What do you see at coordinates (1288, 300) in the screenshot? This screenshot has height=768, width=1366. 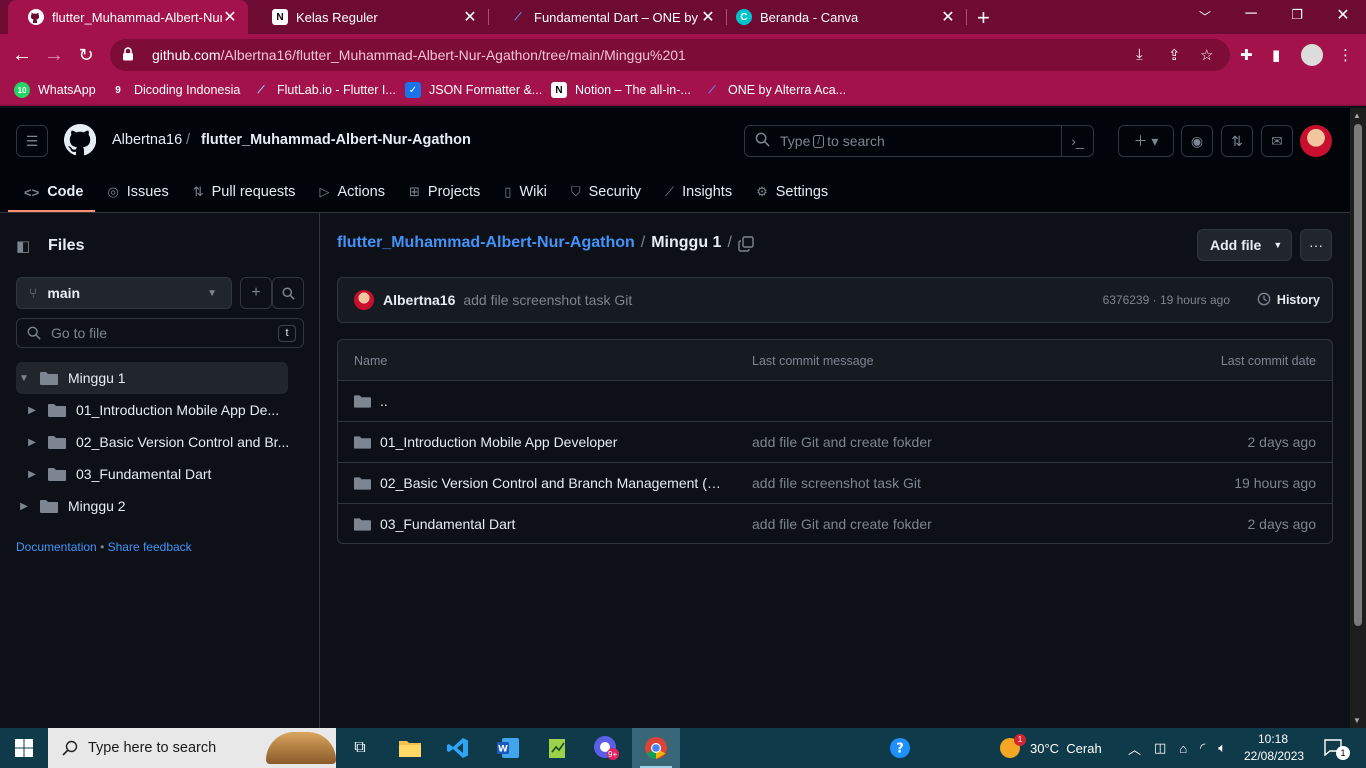 I see `history-button: History` at bounding box center [1288, 300].